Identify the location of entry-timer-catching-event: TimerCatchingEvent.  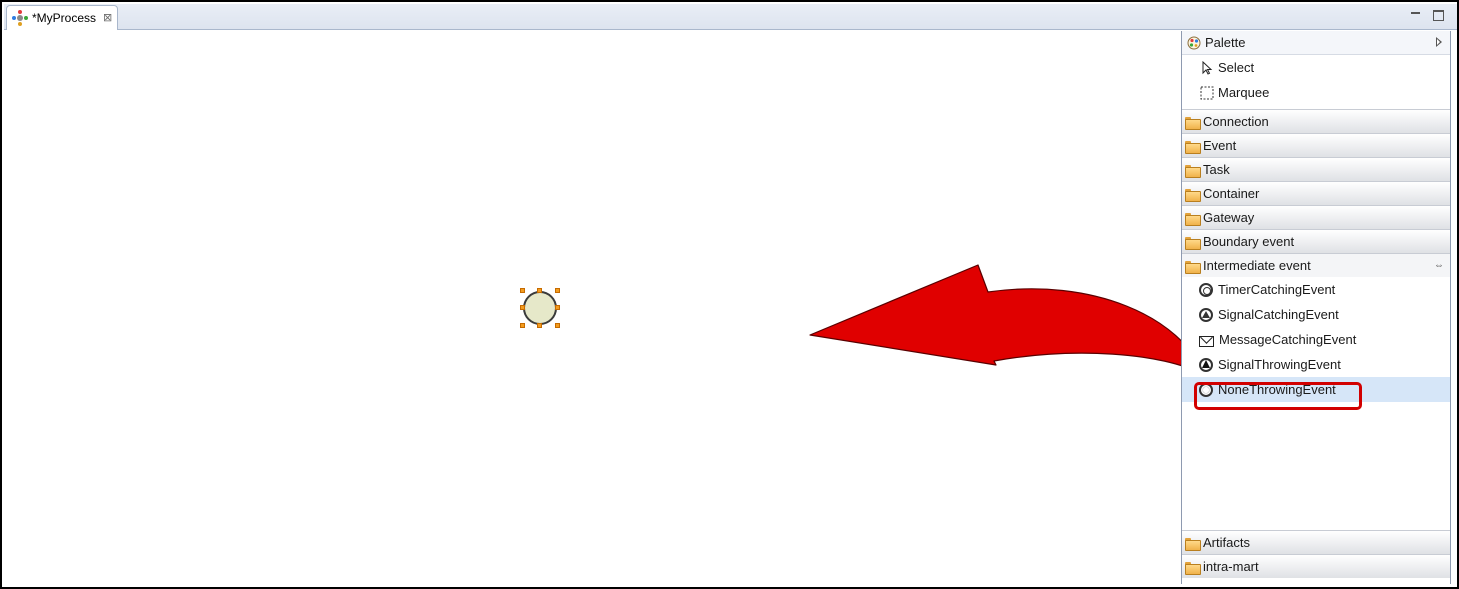
(1316, 289).